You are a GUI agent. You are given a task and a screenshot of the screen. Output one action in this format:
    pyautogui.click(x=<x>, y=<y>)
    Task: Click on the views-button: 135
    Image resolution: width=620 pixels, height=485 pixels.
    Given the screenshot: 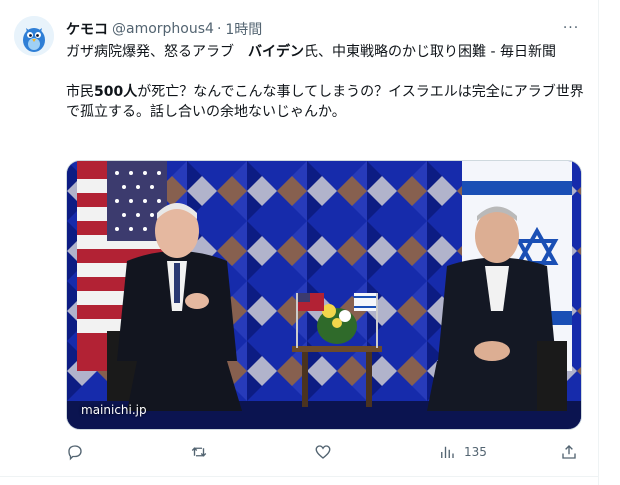 What is the action you would take?
    pyautogui.click(x=462, y=452)
    